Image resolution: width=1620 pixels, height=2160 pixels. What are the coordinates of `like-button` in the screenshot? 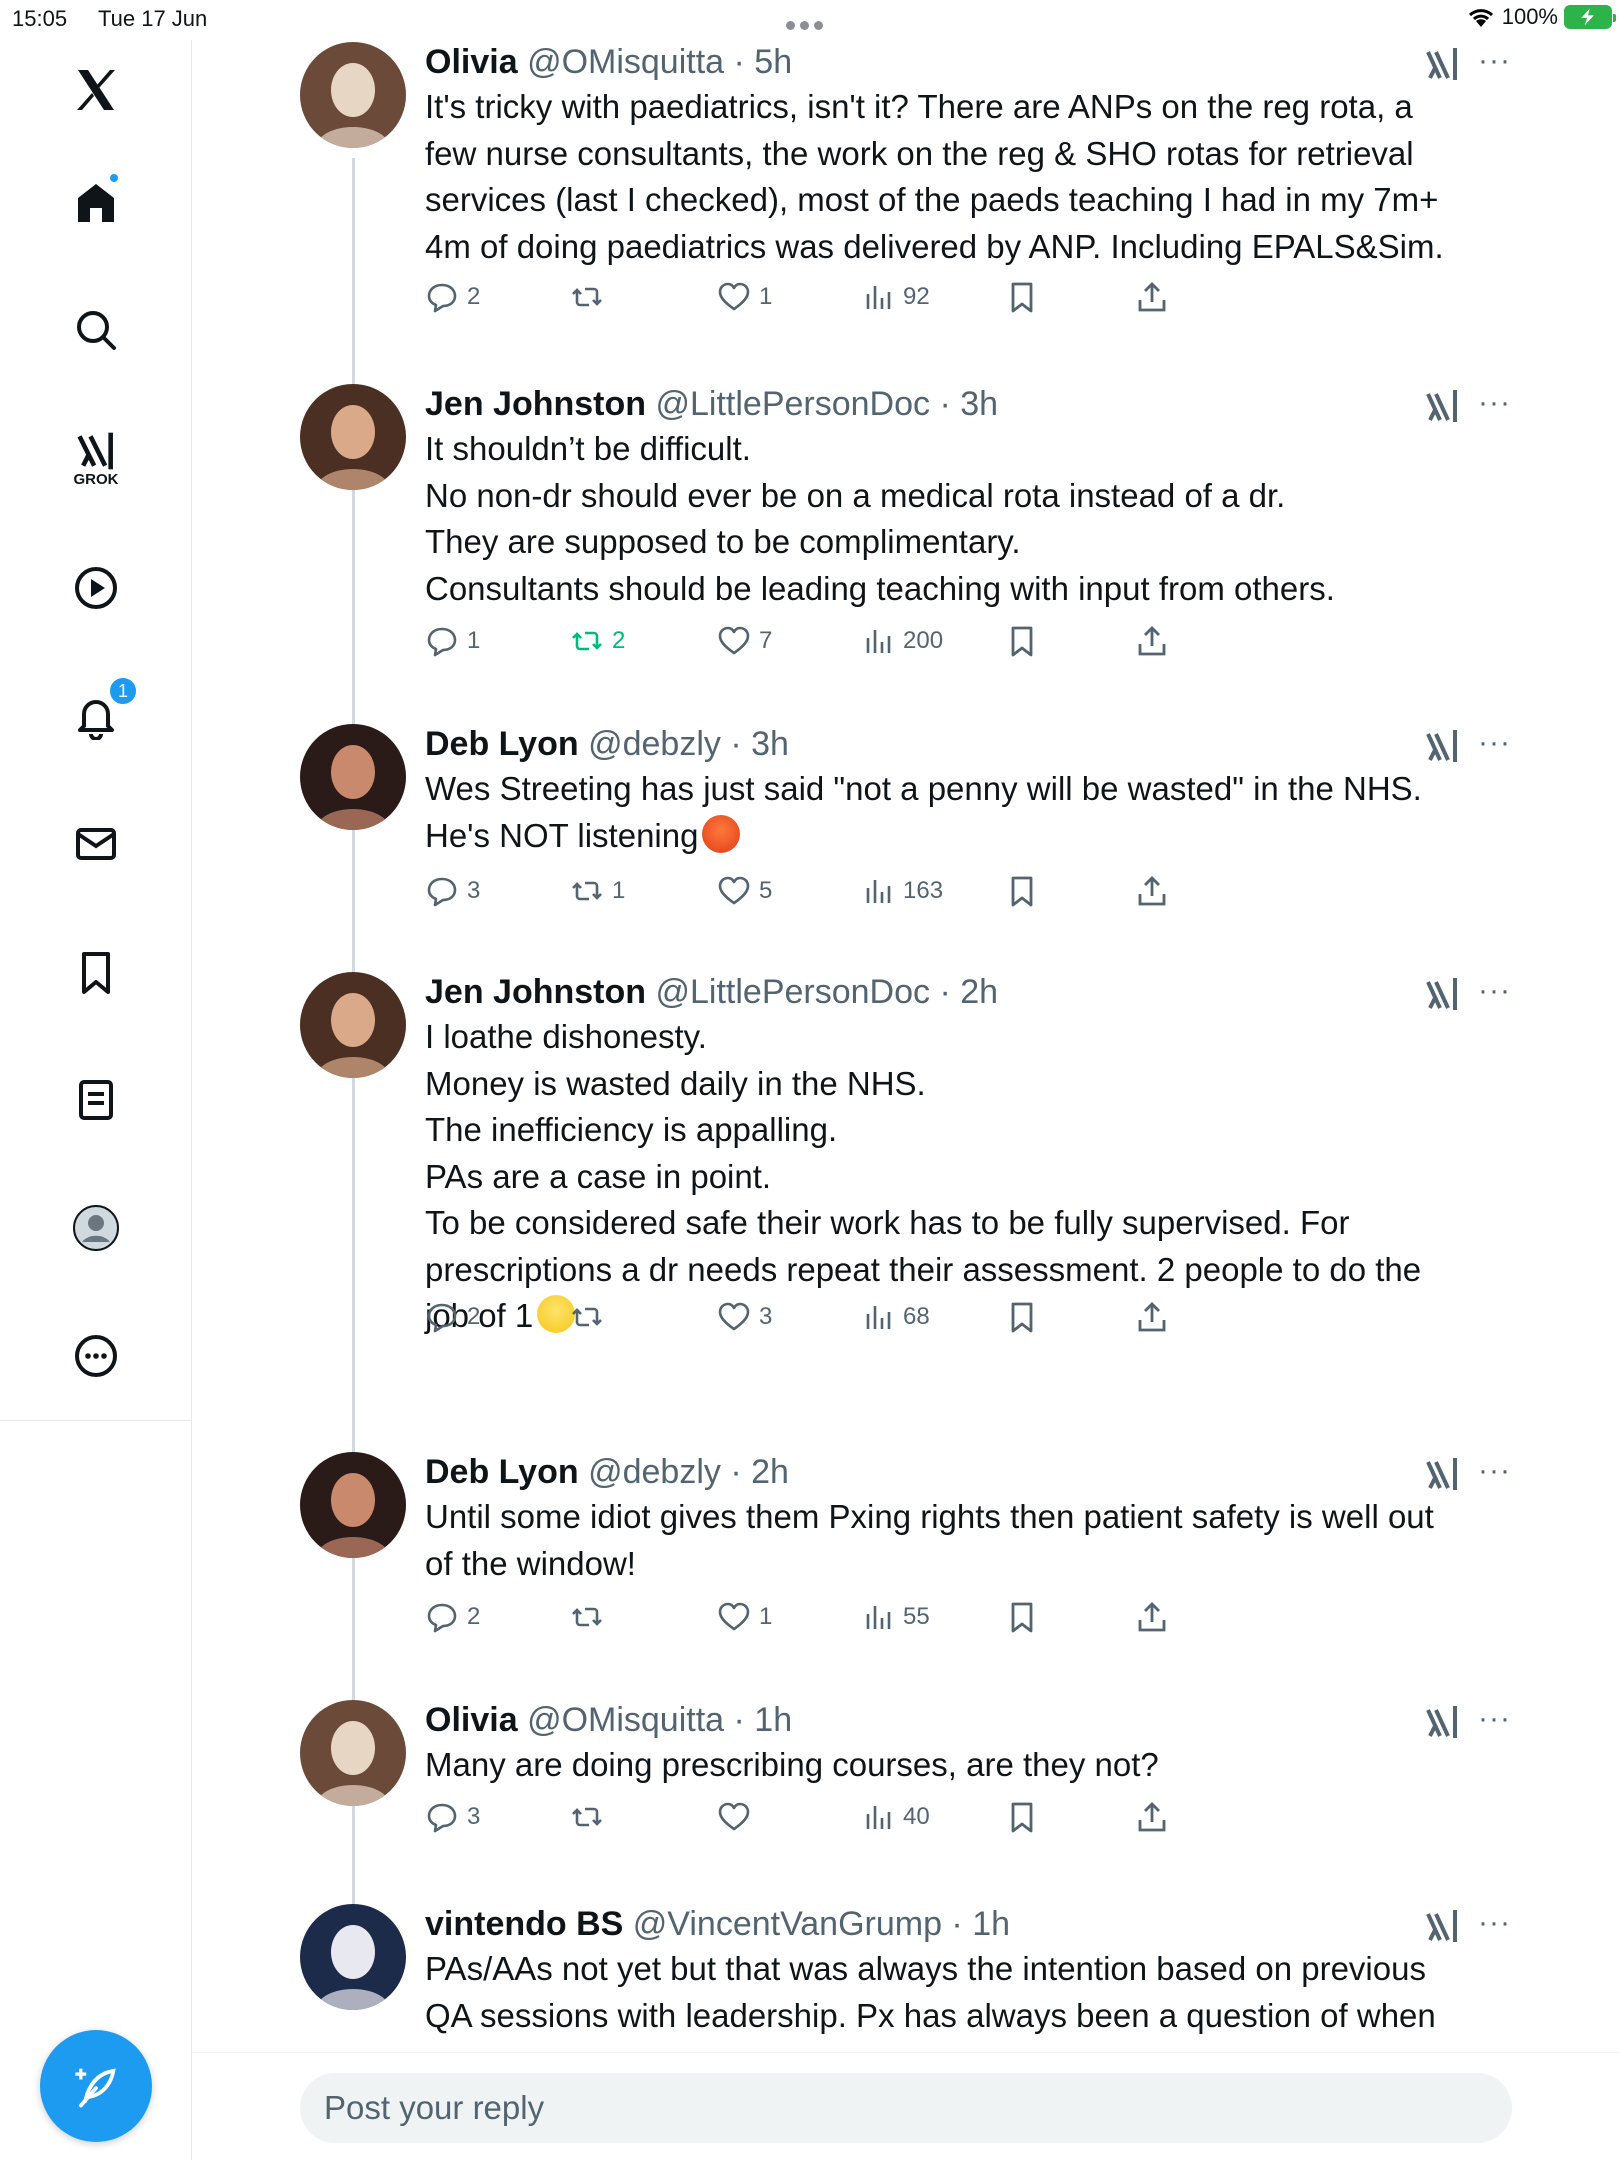 It's located at (738, 1817).